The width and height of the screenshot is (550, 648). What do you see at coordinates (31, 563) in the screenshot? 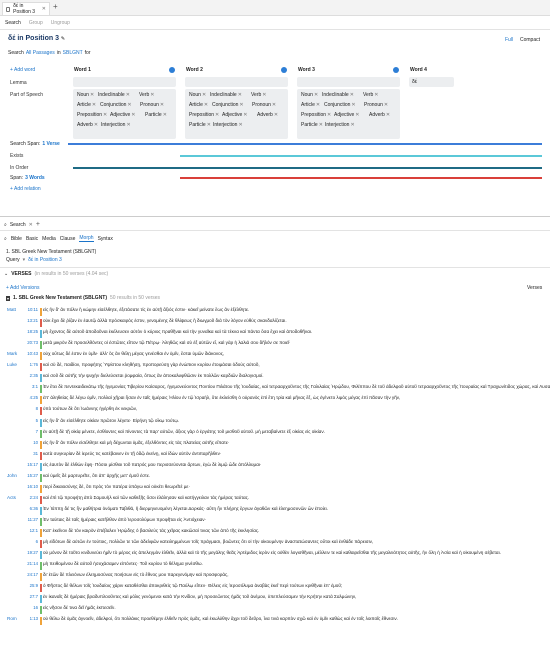
I see `verse-reference: 21:14` at bounding box center [31, 563].